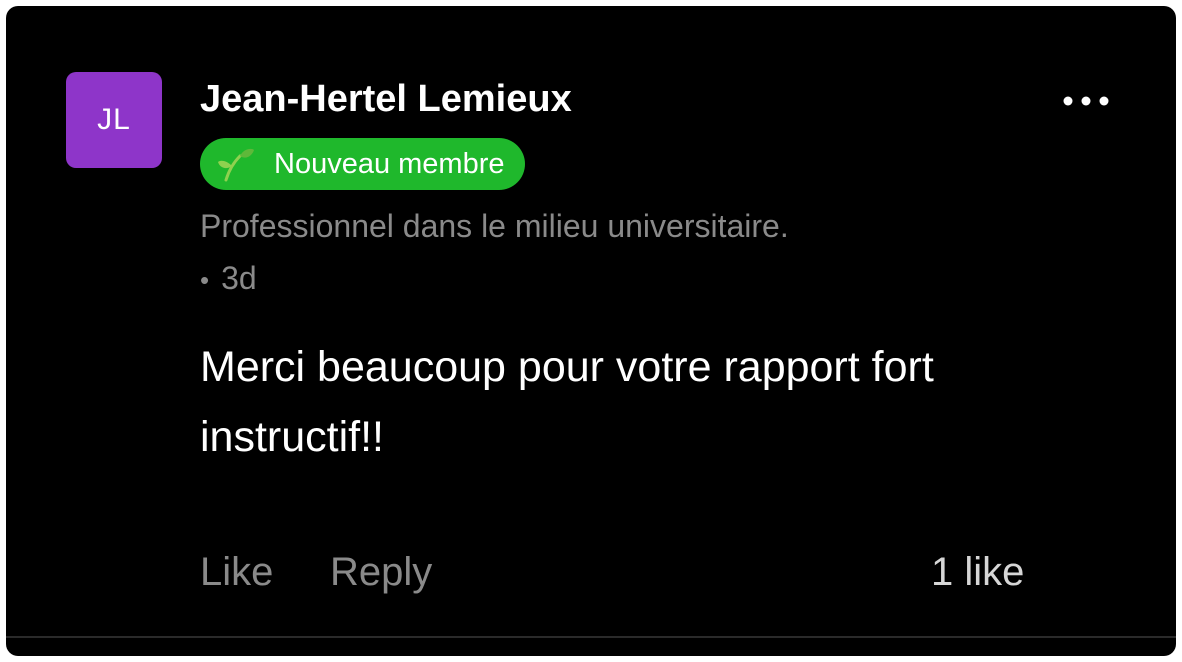  I want to click on divider, so click(591, 637).